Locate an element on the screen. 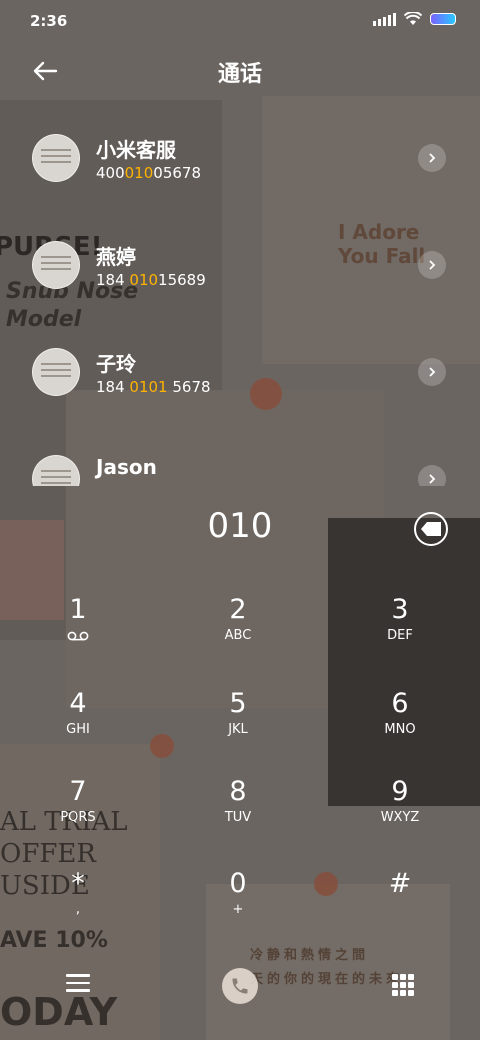 This screenshot has height=1040, width=480. backspace-icon is located at coordinates (431, 529).